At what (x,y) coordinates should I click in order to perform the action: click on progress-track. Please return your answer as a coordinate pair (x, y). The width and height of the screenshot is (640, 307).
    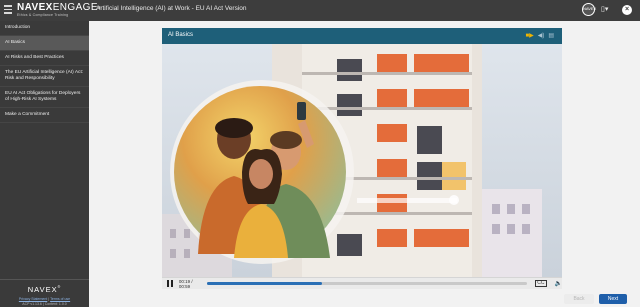
    Looking at the image, I should click on (367, 283).